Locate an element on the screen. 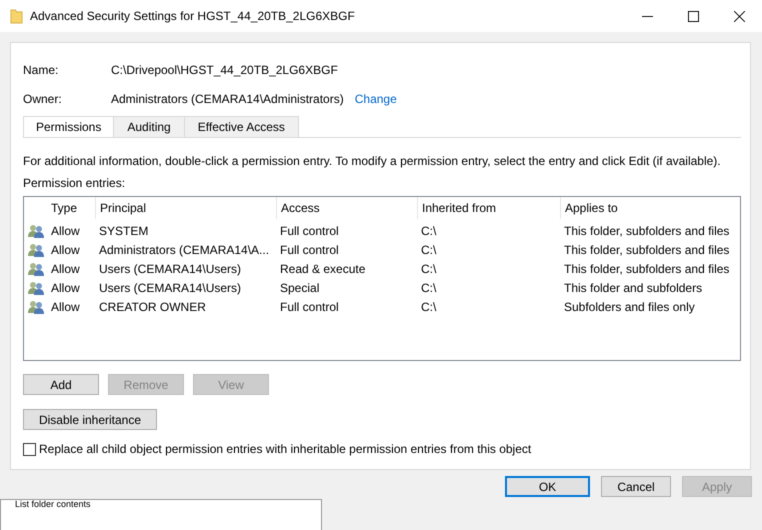  table-cell-text: SYSTEM is located at coordinates (124, 231).